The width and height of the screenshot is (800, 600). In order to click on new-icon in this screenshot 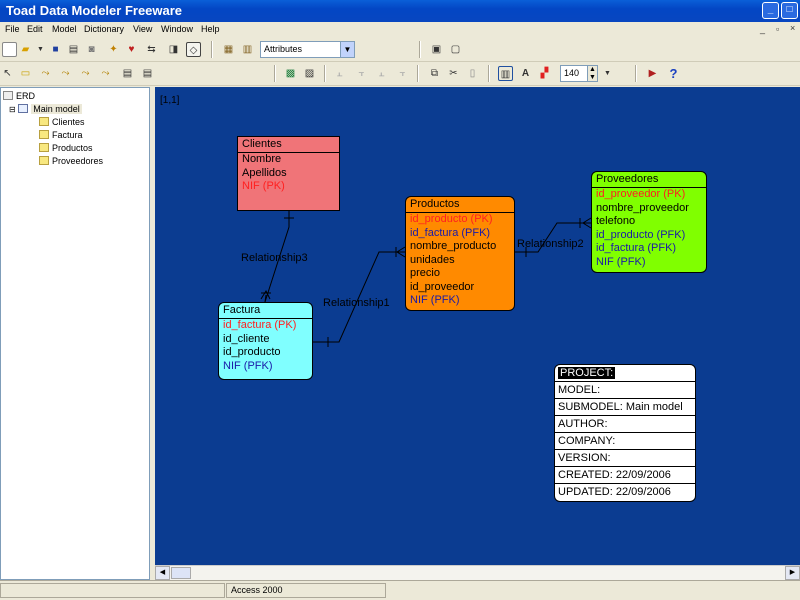, I will do `click(9, 49)`.